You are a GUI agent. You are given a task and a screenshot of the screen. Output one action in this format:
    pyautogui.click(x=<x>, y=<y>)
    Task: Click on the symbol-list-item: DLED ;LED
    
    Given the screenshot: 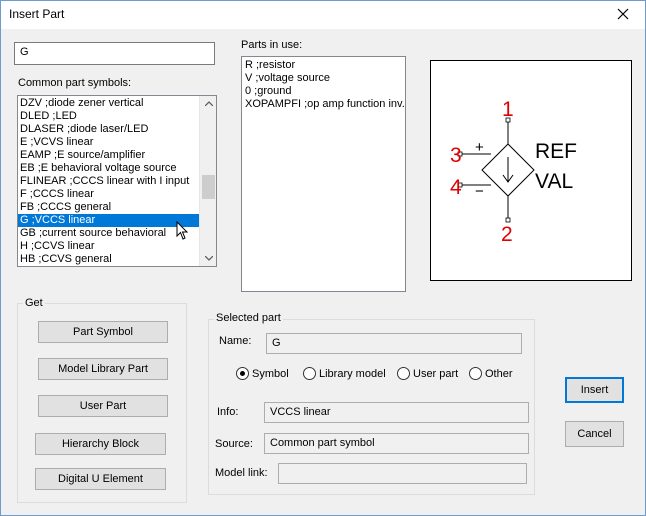 What is the action you would take?
    pyautogui.click(x=108, y=116)
    